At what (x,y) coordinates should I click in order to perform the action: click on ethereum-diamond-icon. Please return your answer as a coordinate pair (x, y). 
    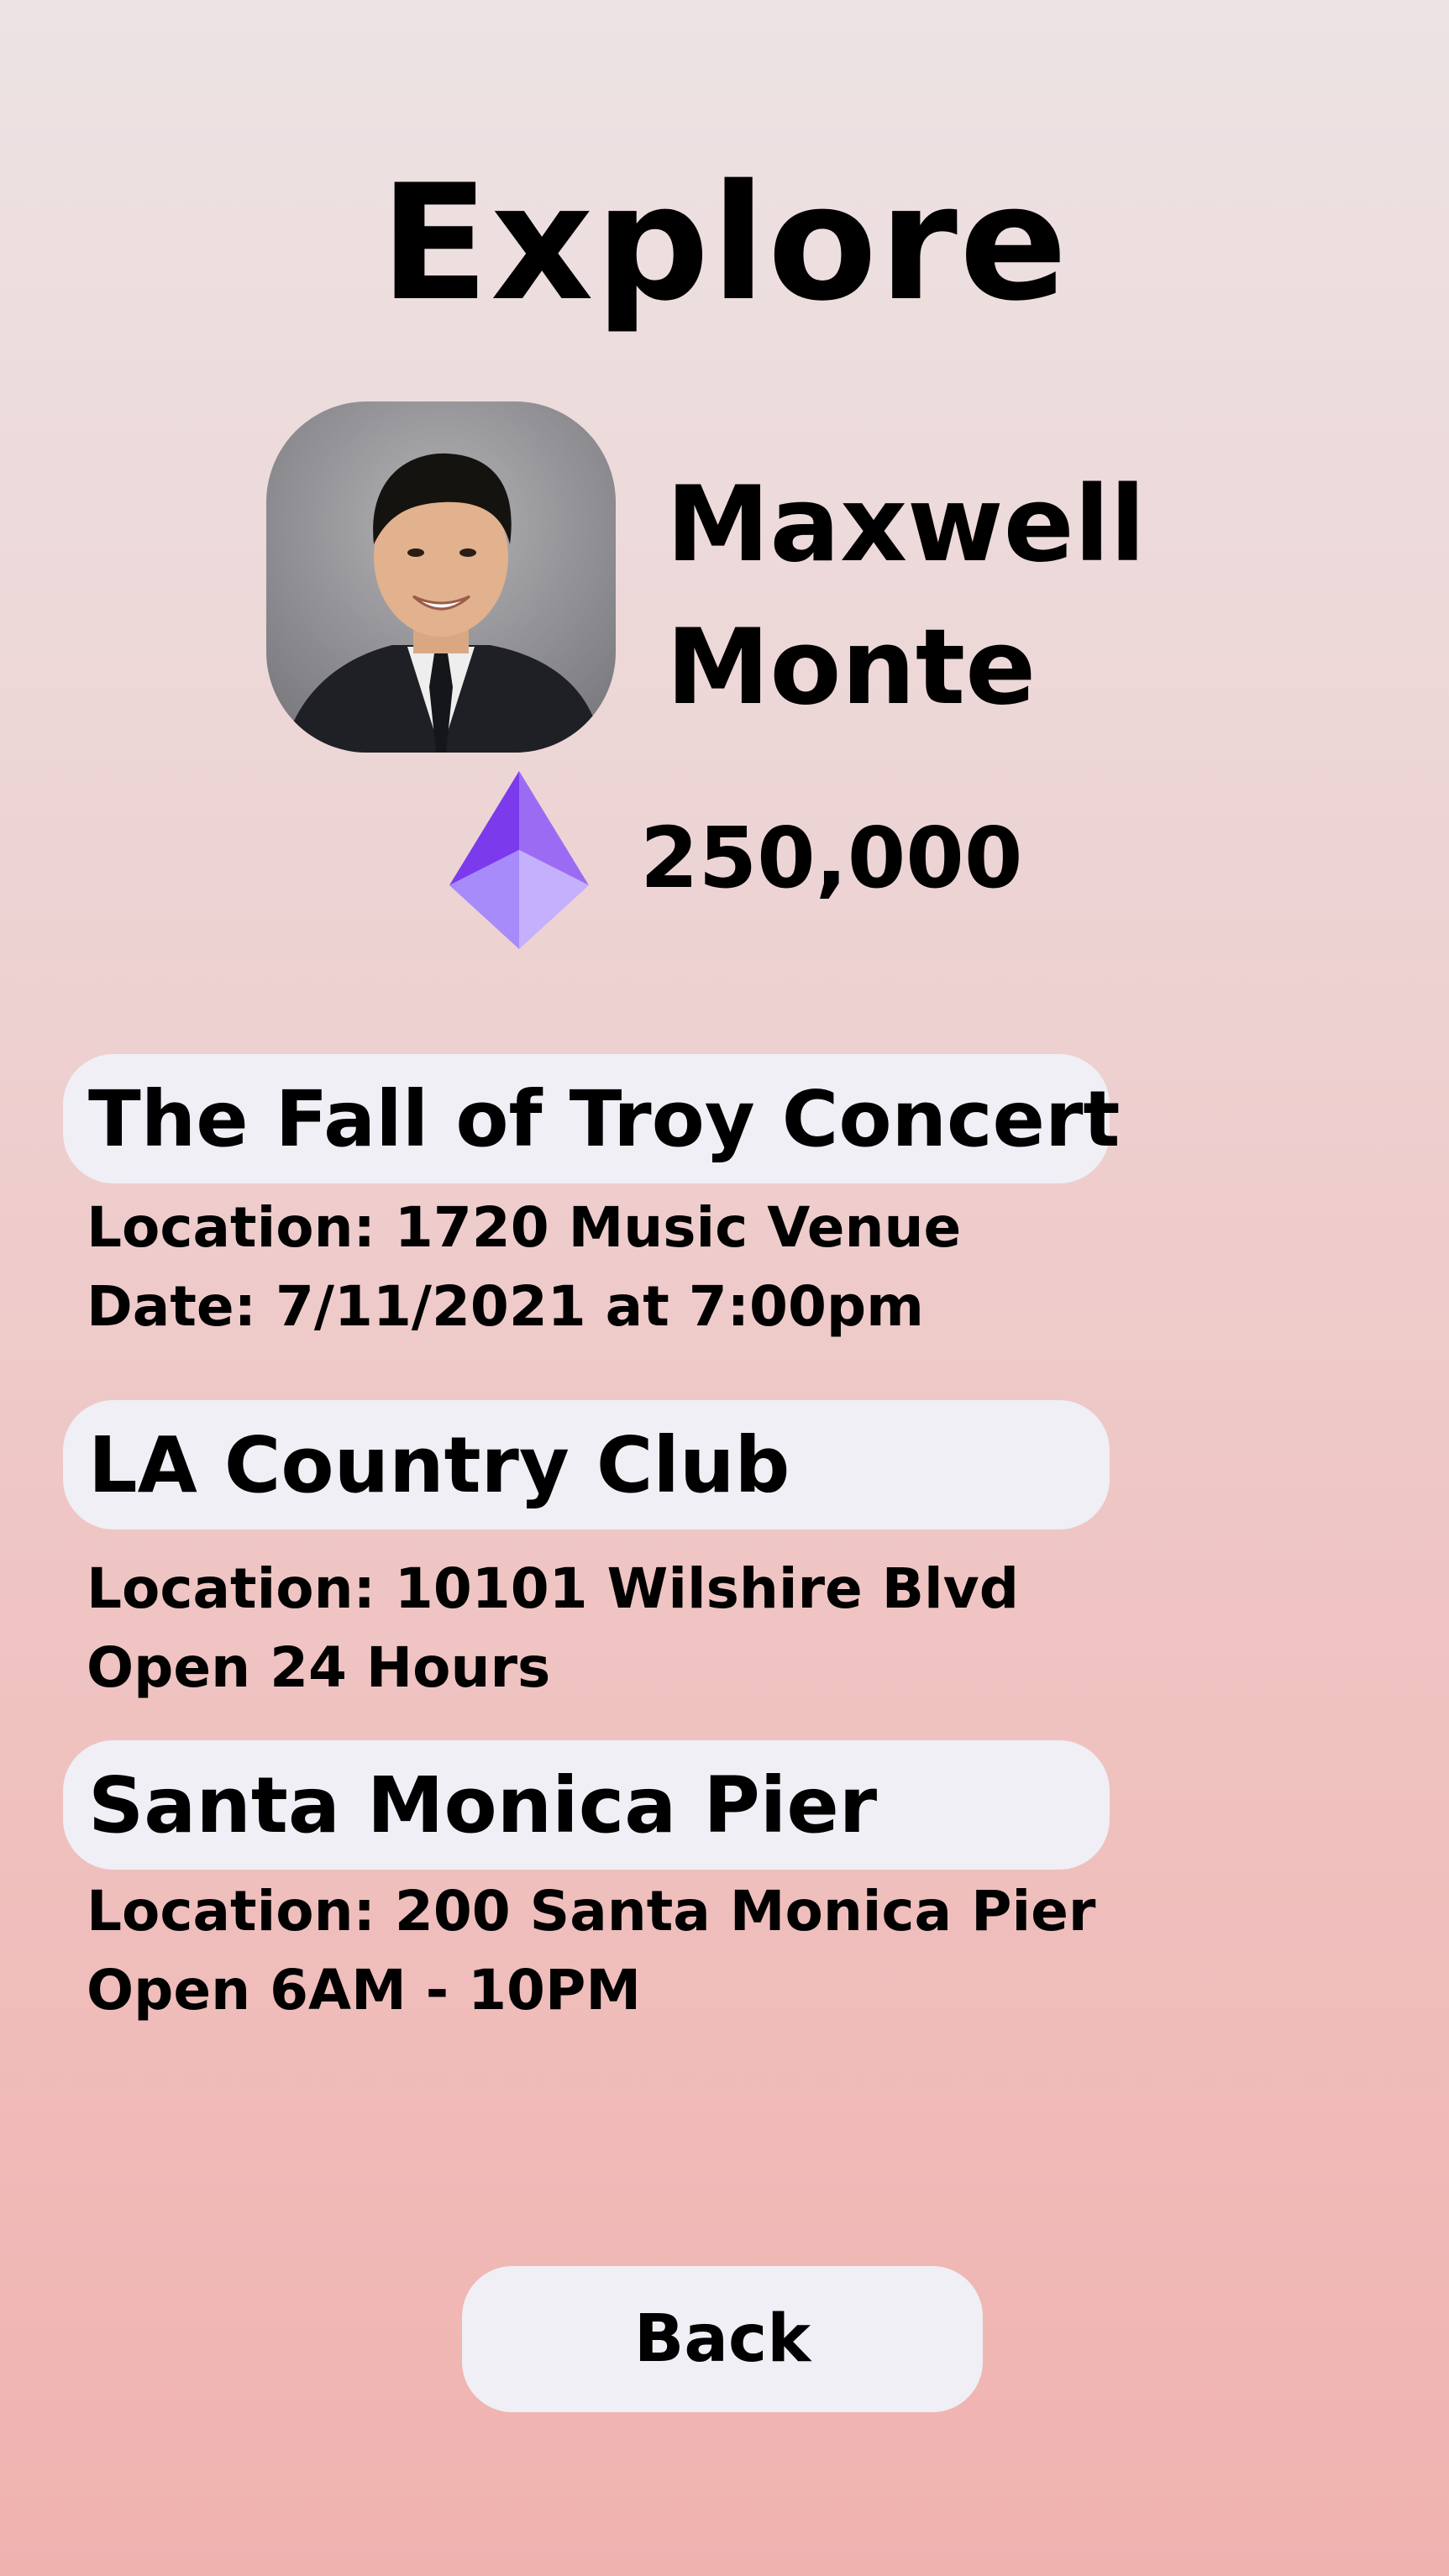
    Looking at the image, I should click on (519, 860).